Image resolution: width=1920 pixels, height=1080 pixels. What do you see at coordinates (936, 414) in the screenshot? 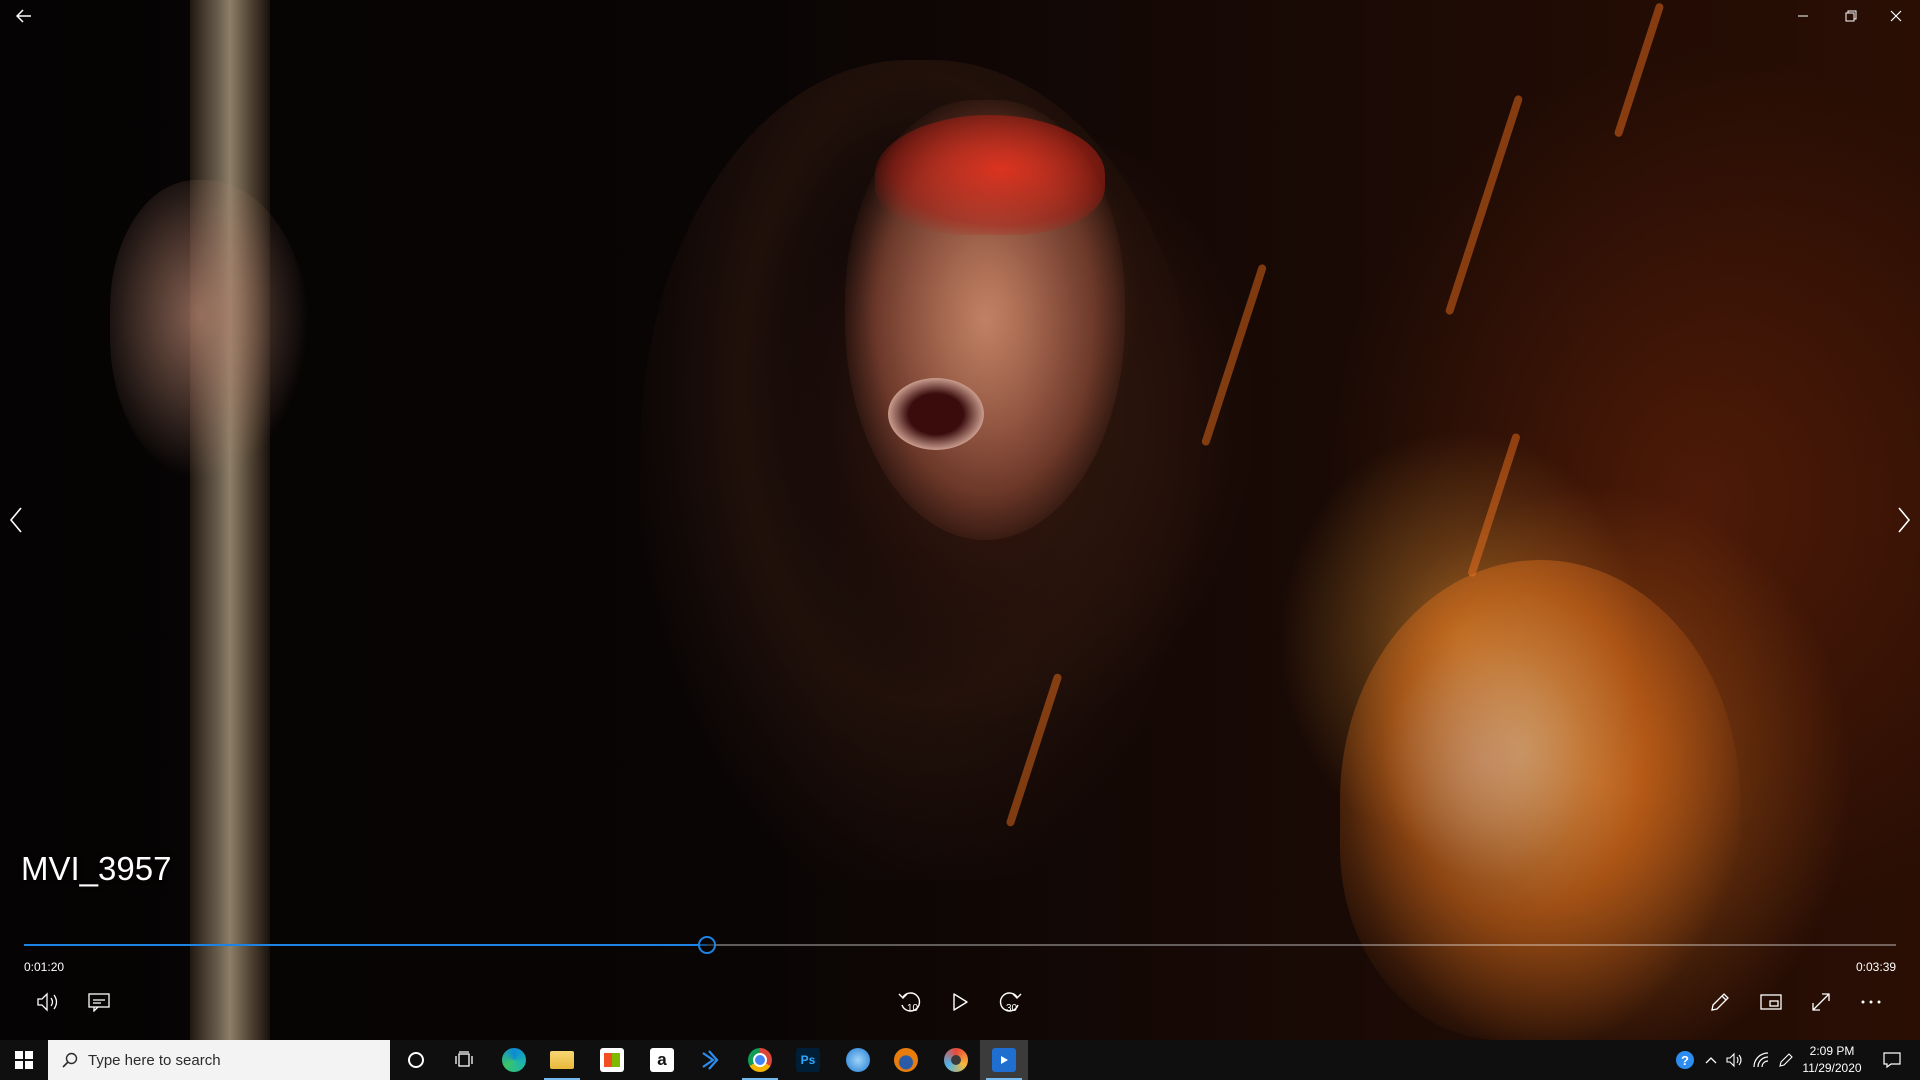
I see `video-subject-mouth` at bounding box center [936, 414].